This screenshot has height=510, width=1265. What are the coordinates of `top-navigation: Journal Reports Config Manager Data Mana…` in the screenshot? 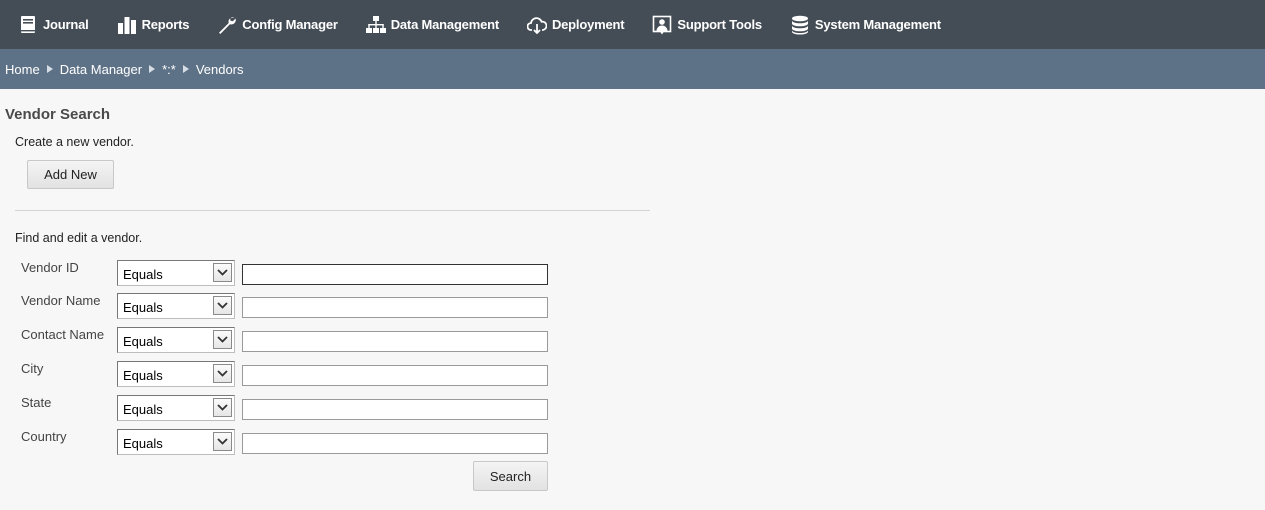 It's located at (632, 24).